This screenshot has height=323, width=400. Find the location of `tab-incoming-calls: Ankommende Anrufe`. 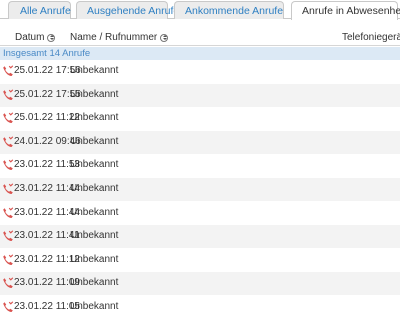

tab-incoming-calls: Ankommende Anrufe is located at coordinates (229, 10).